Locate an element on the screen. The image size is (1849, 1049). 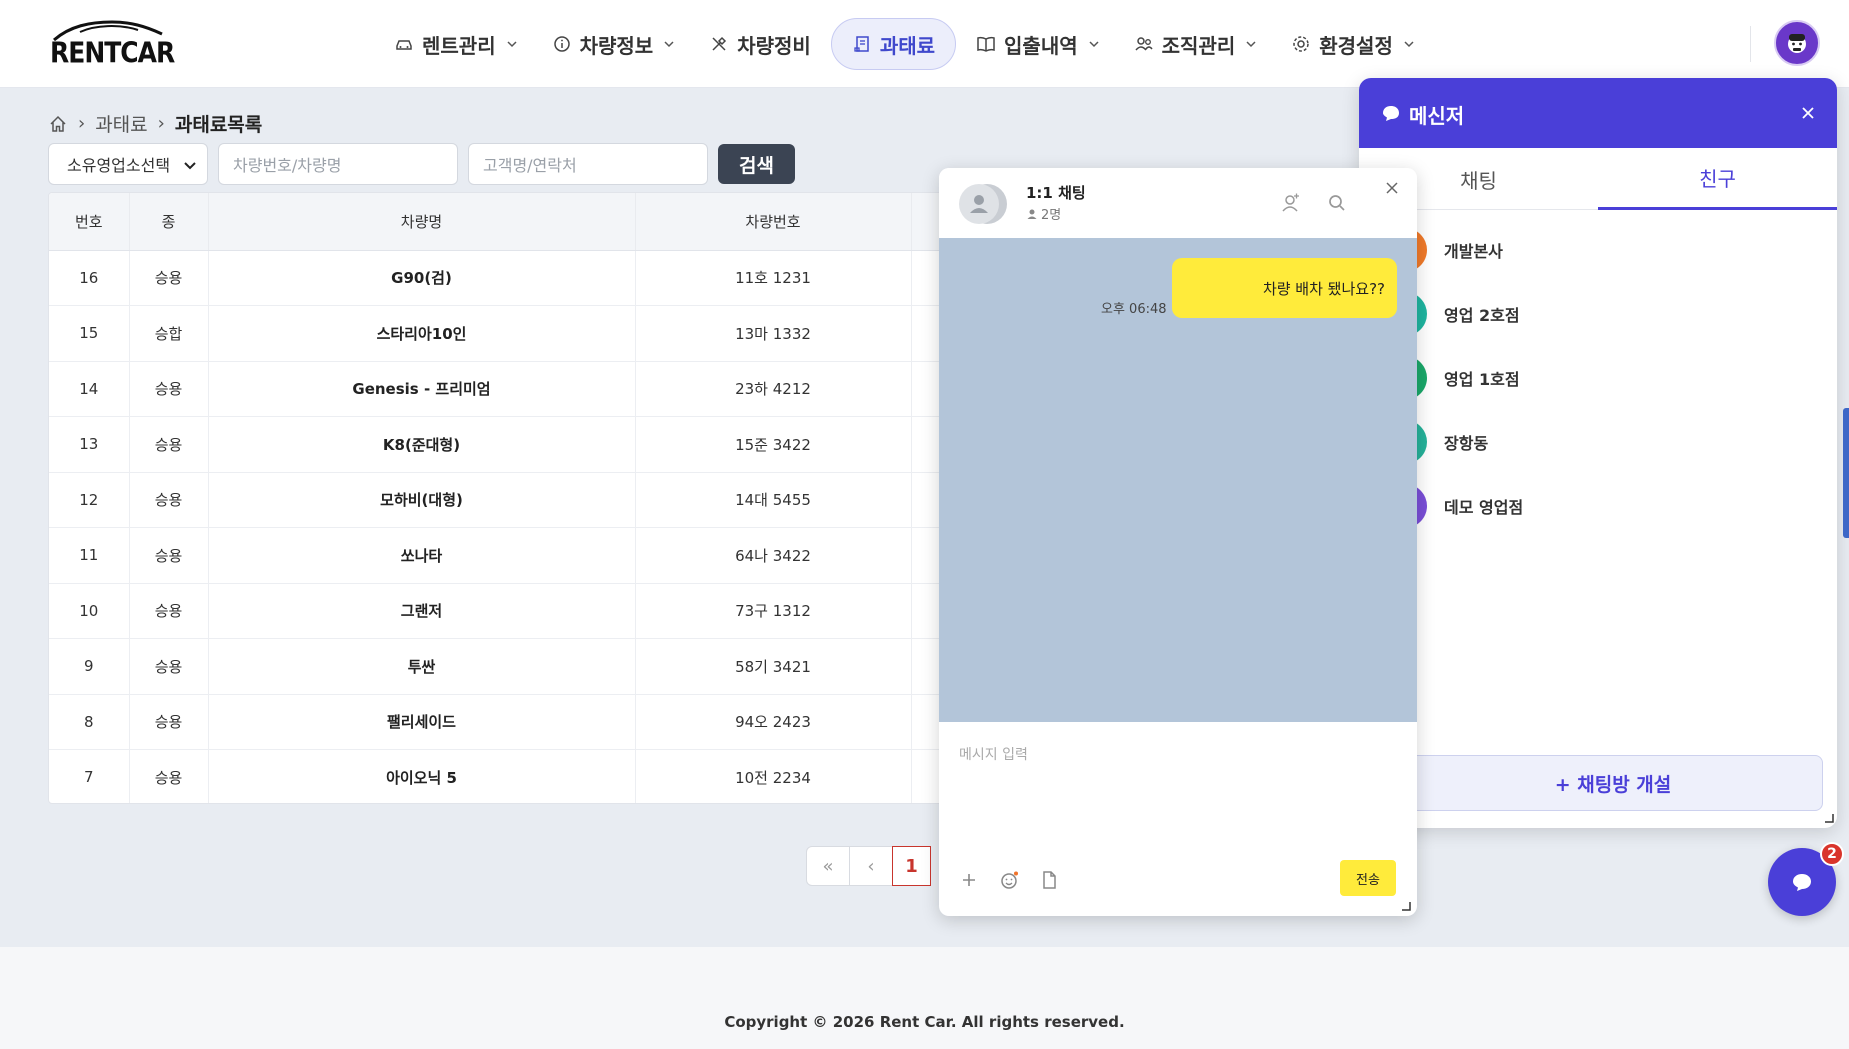
friend-item: 영업 2호점 is located at coordinates (1598, 314).